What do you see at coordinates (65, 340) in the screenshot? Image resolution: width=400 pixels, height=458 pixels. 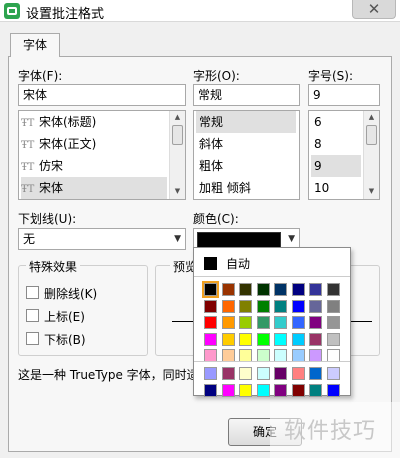 I see `subscript-label: 下标(B)` at bounding box center [65, 340].